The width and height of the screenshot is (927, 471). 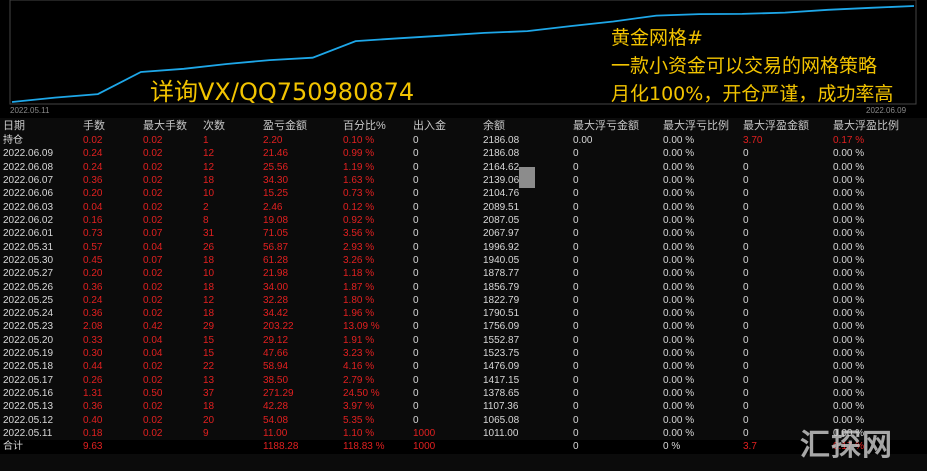 What do you see at coordinates (93, 234) in the screenshot?
I see `cell-lots: 0.73` at bounding box center [93, 234].